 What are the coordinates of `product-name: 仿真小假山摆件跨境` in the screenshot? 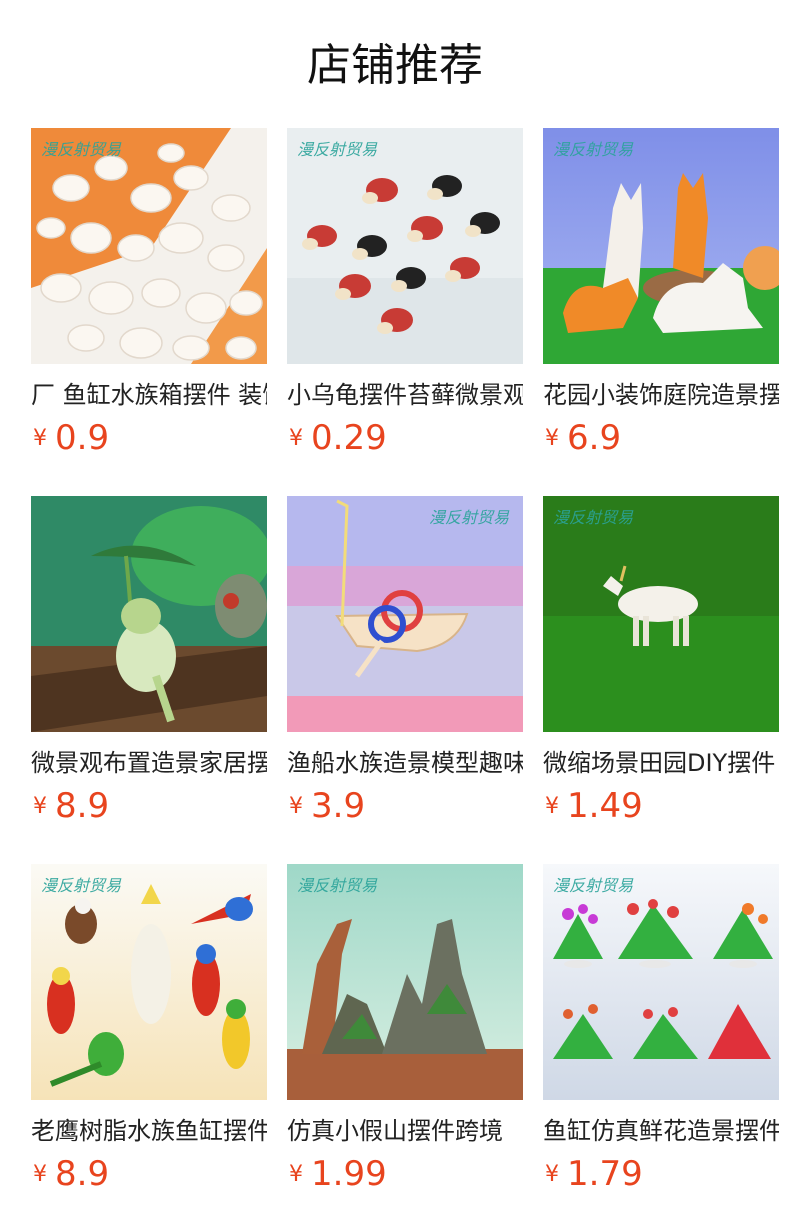 It's located at (405, 1131).